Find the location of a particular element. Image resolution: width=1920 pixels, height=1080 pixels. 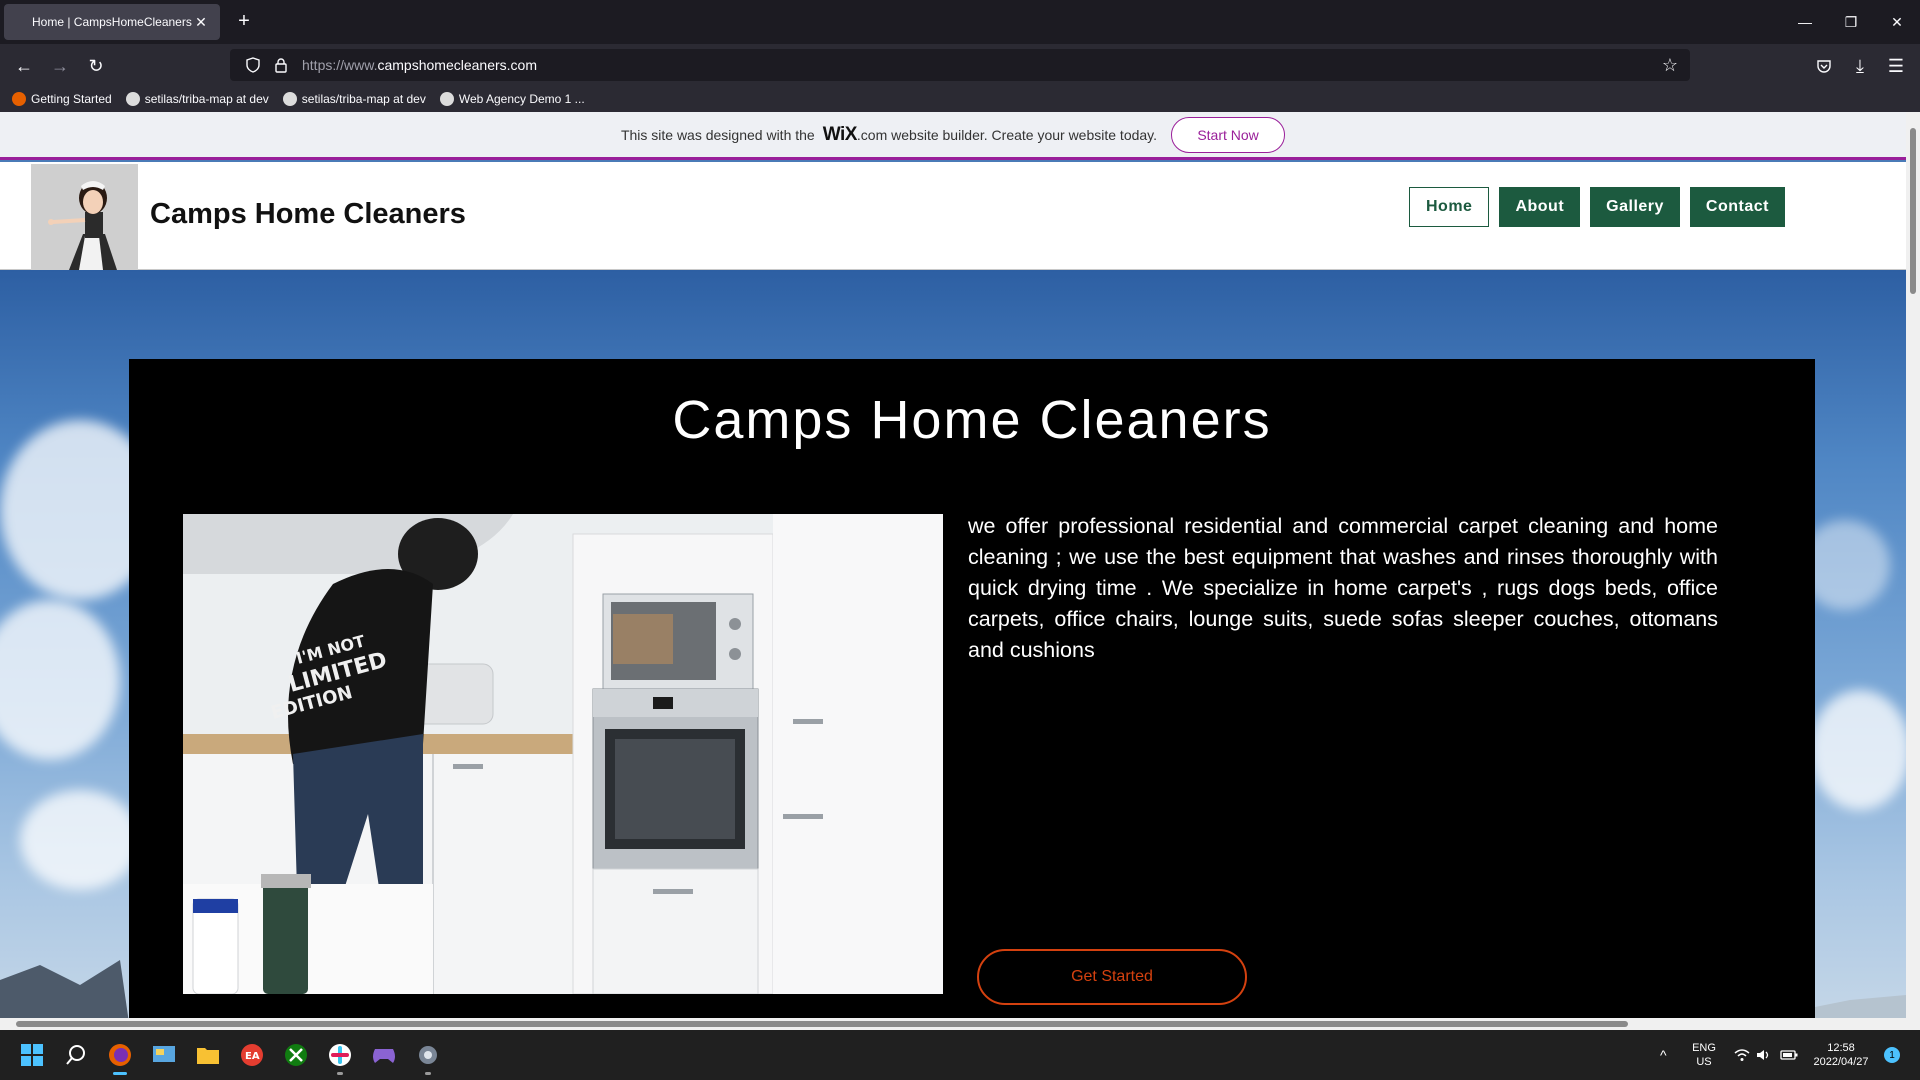

horizontal-scroll-thumb is located at coordinates (822, 1024).